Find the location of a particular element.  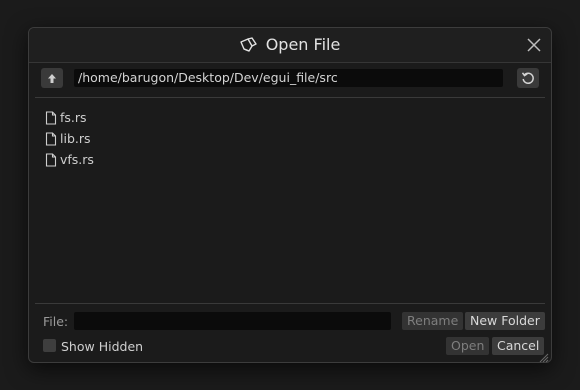

file-name: lib.rs is located at coordinates (75, 138).